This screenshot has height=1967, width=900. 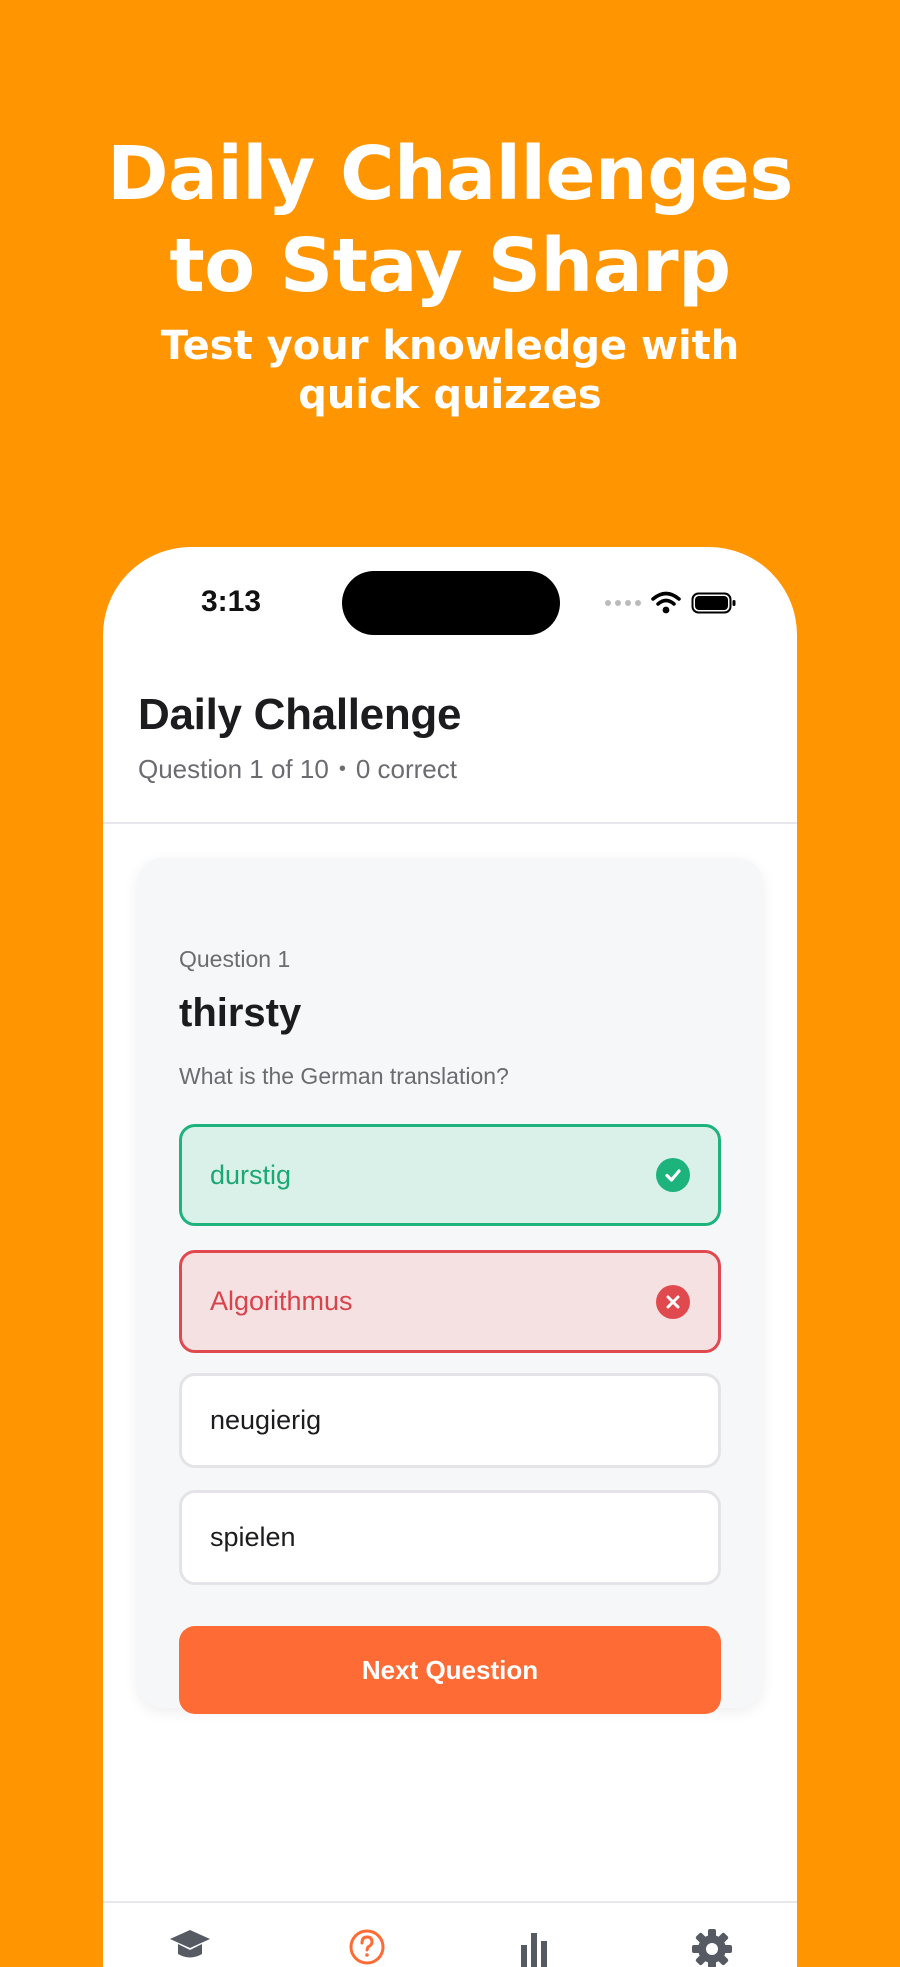 What do you see at coordinates (666, 602) in the screenshot?
I see `wifi-icon` at bounding box center [666, 602].